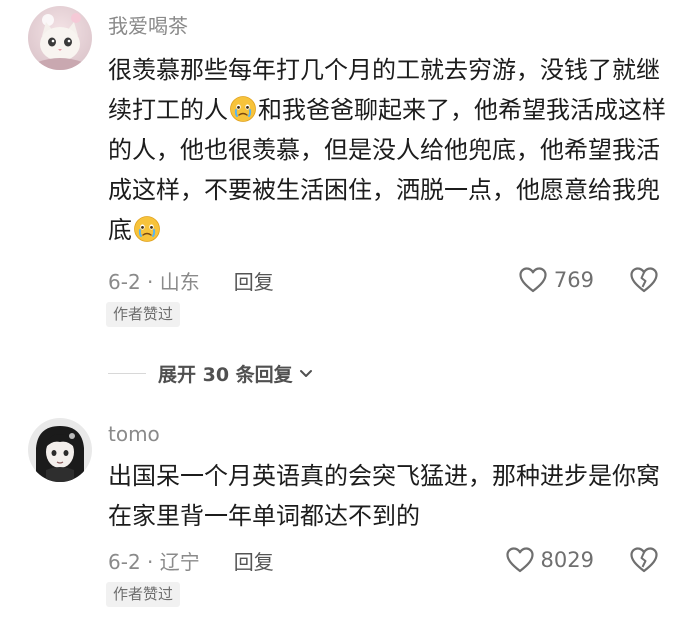 The height and width of the screenshot is (622, 690). Describe the element at coordinates (154, 281) in the screenshot. I see `comment-date-location: 6-2 · 山东` at that location.